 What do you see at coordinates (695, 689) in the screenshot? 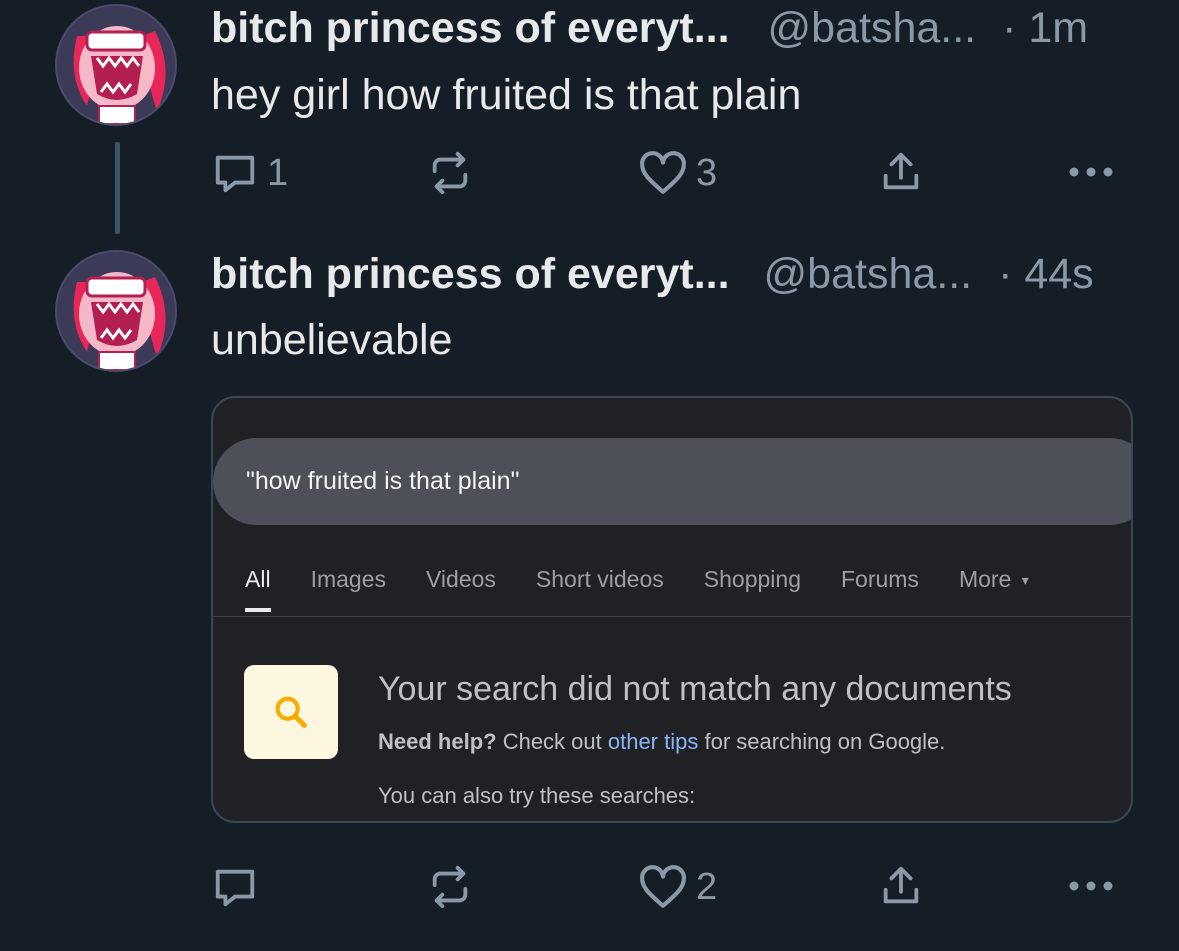
I see `no-results-title: Your search did not match any documents` at bounding box center [695, 689].